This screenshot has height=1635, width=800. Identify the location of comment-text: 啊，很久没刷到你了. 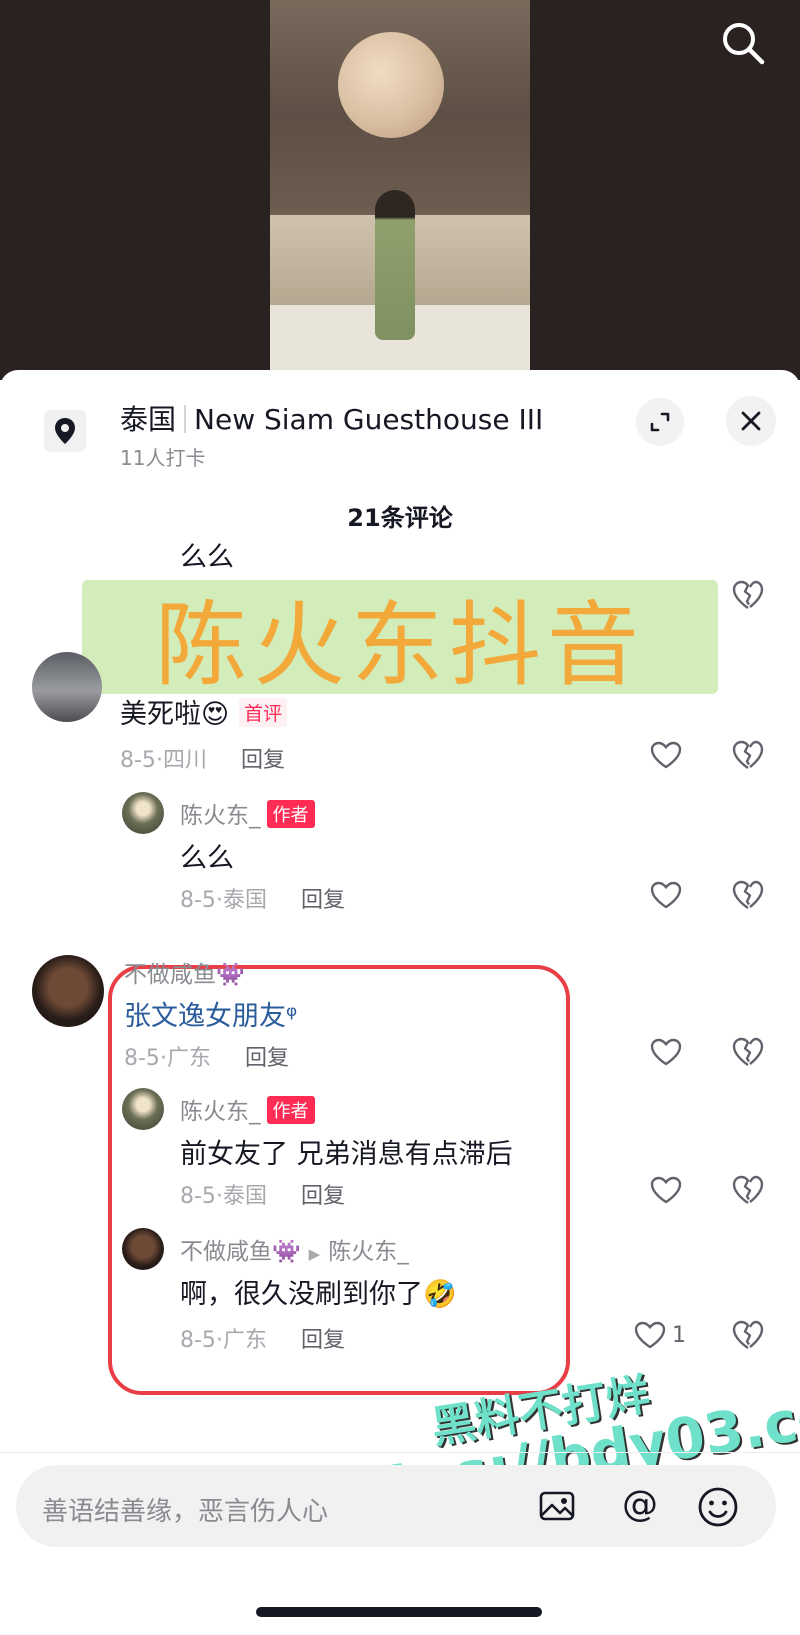
(301, 1294).